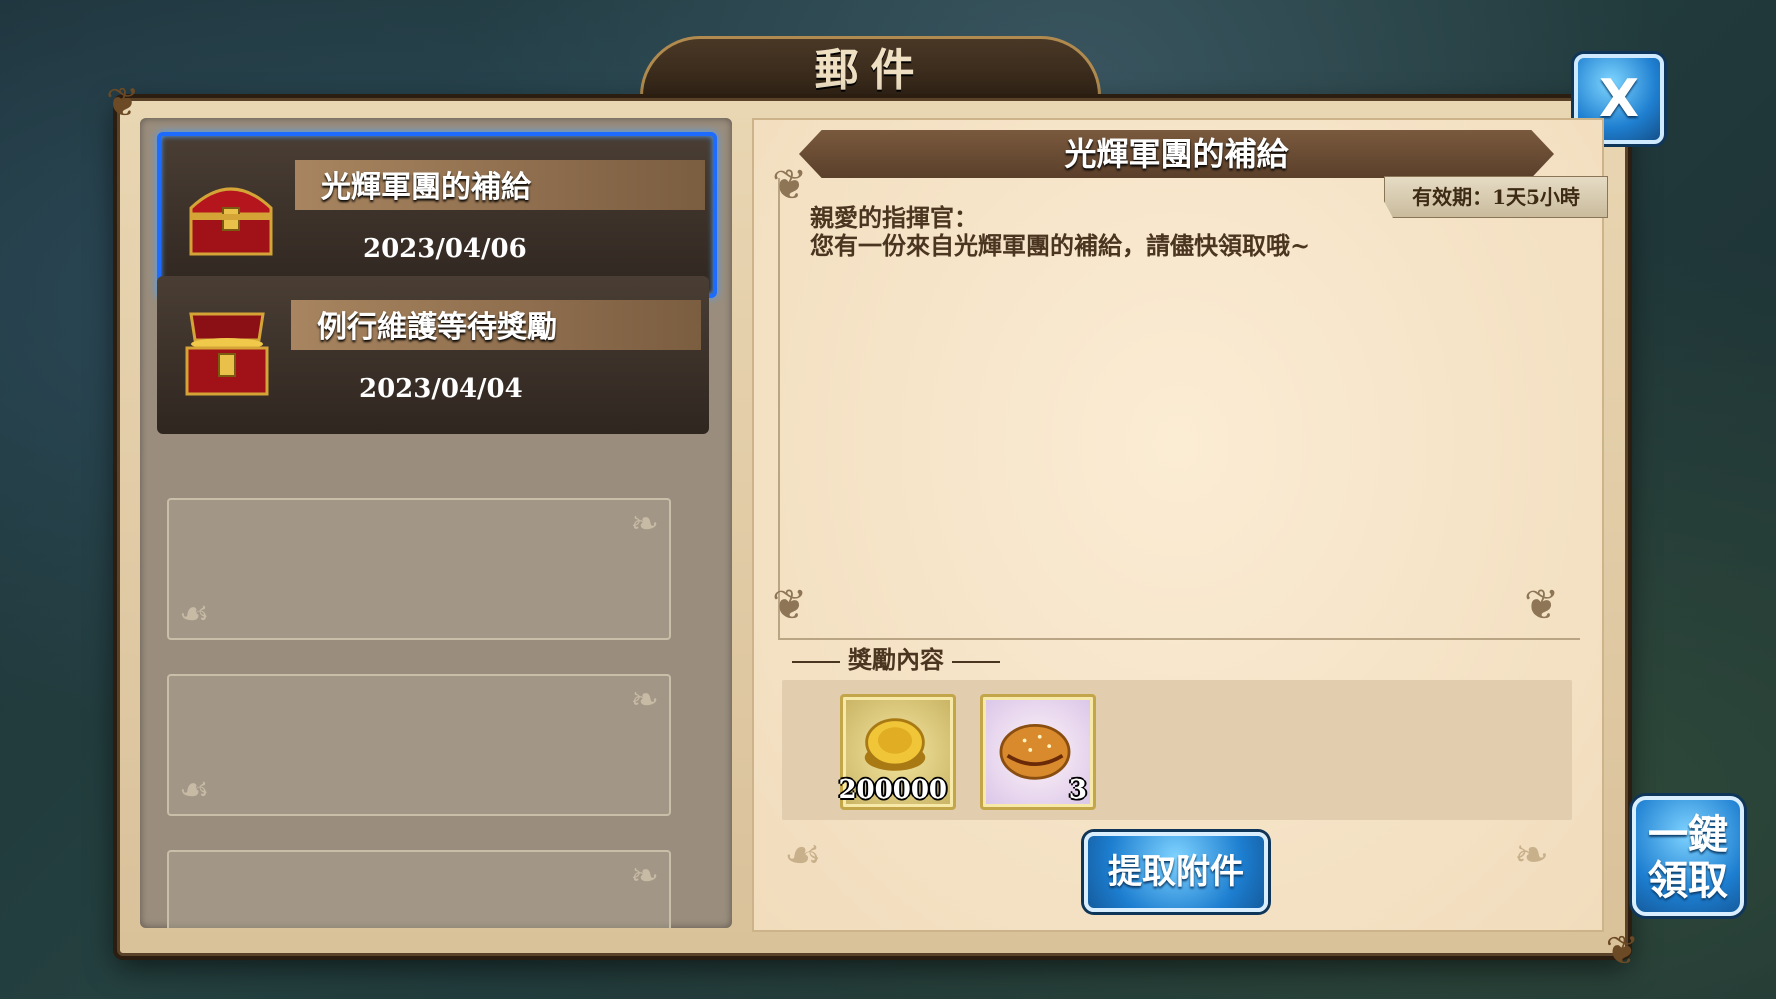 Image resolution: width=1776 pixels, height=999 pixels. I want to click on reward-item-gold: 200000, so click(897, 752).